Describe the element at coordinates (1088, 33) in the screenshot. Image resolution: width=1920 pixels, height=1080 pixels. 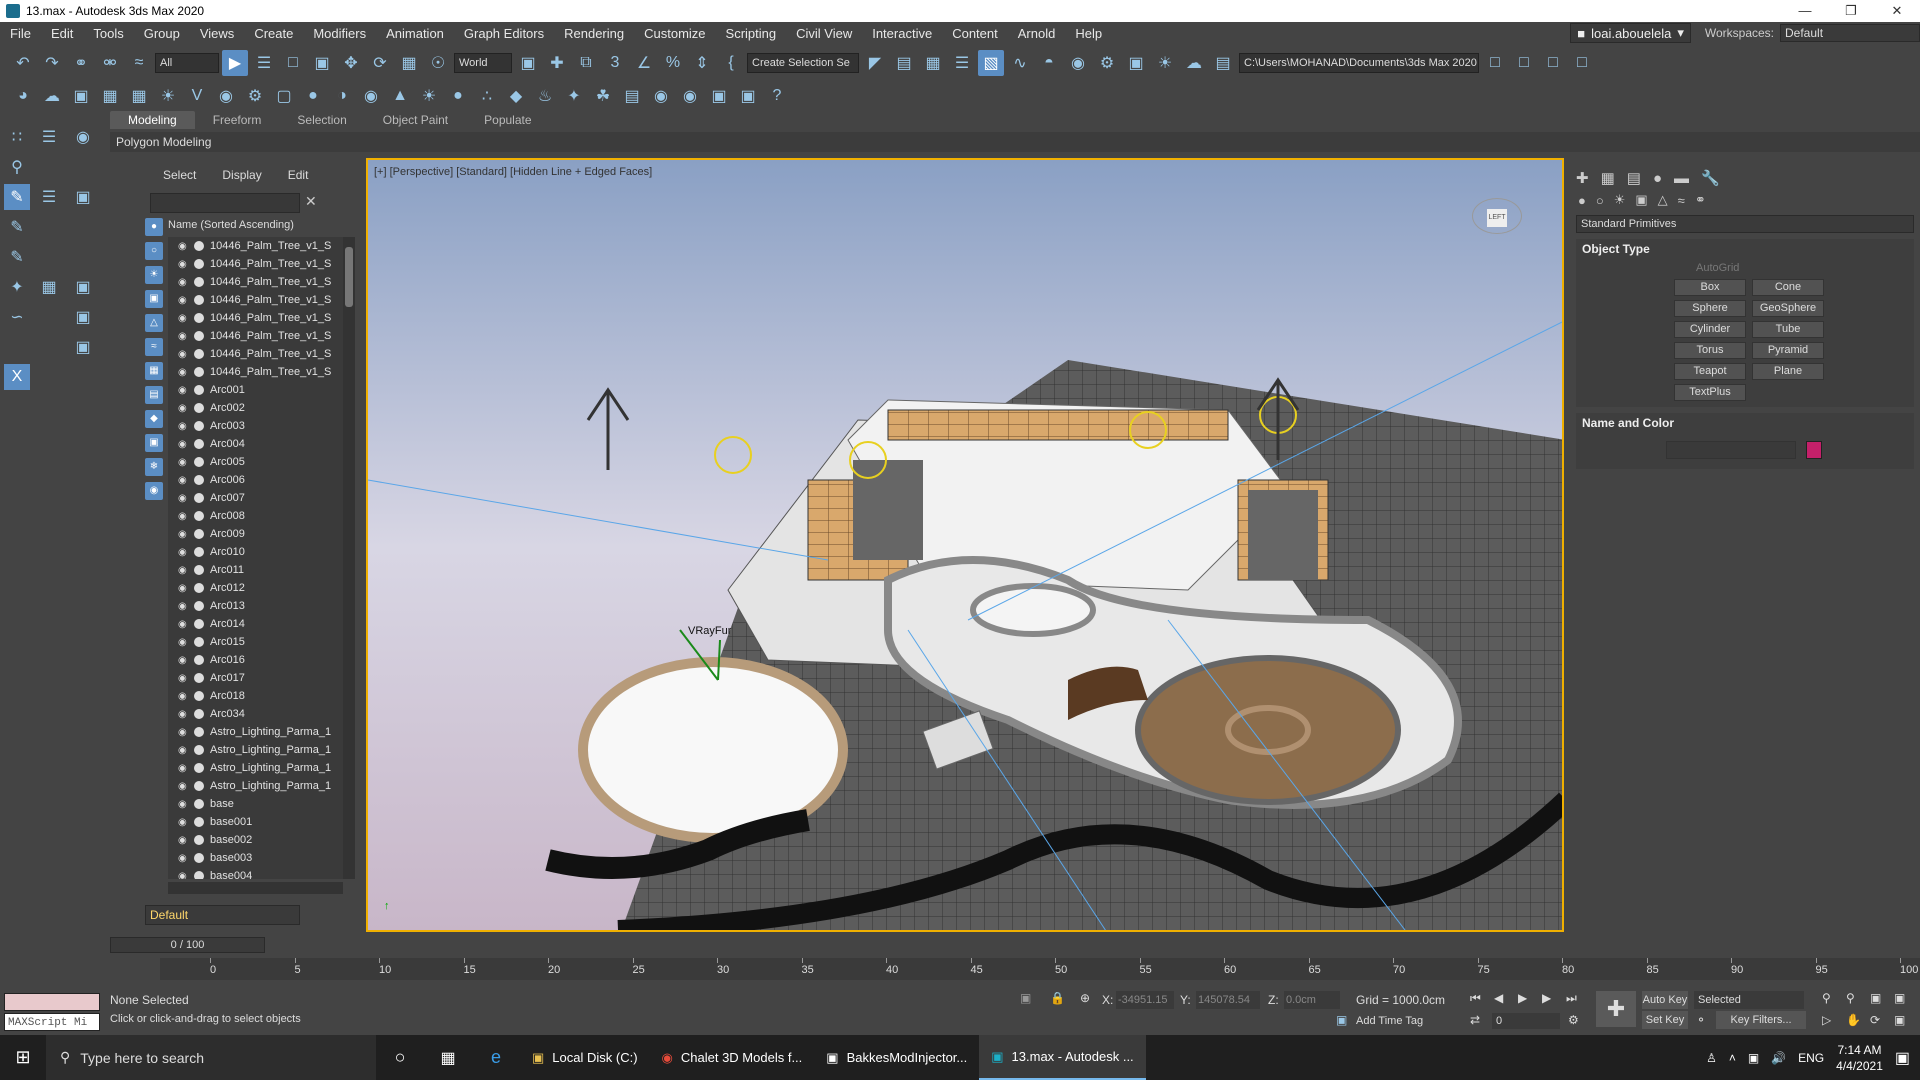
I see `menu-help: Help` at that location.